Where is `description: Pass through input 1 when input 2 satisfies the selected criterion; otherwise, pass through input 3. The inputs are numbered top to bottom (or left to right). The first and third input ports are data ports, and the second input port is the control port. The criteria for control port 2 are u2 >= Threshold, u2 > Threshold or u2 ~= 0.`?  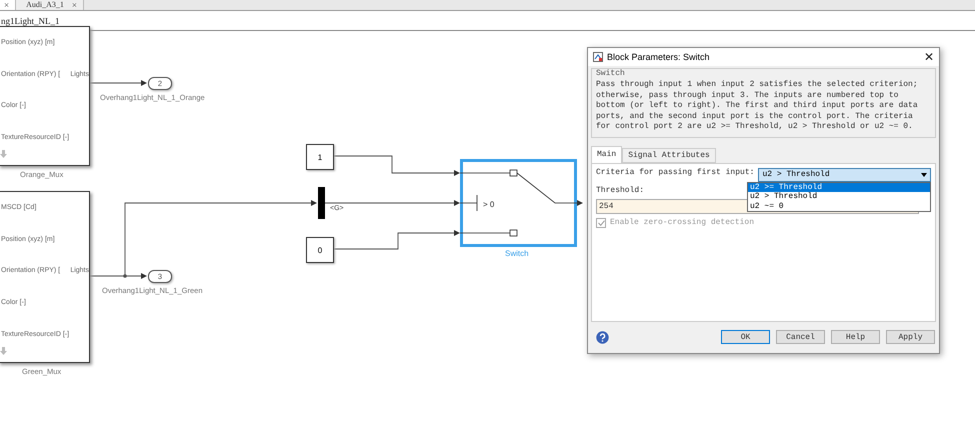
description: Pass through input 1 when input 2 satisfies the selected criterion; otherwise, pass through input 3. The inputs are numbered top to bottom (or left to right). The first and third input ports are data ports, and the second input port is the control port. The criteria for control port 2 are u2 >= Threshold, u2 > Threshold or u2 ~= 0. is located at coordinates (757, 106).